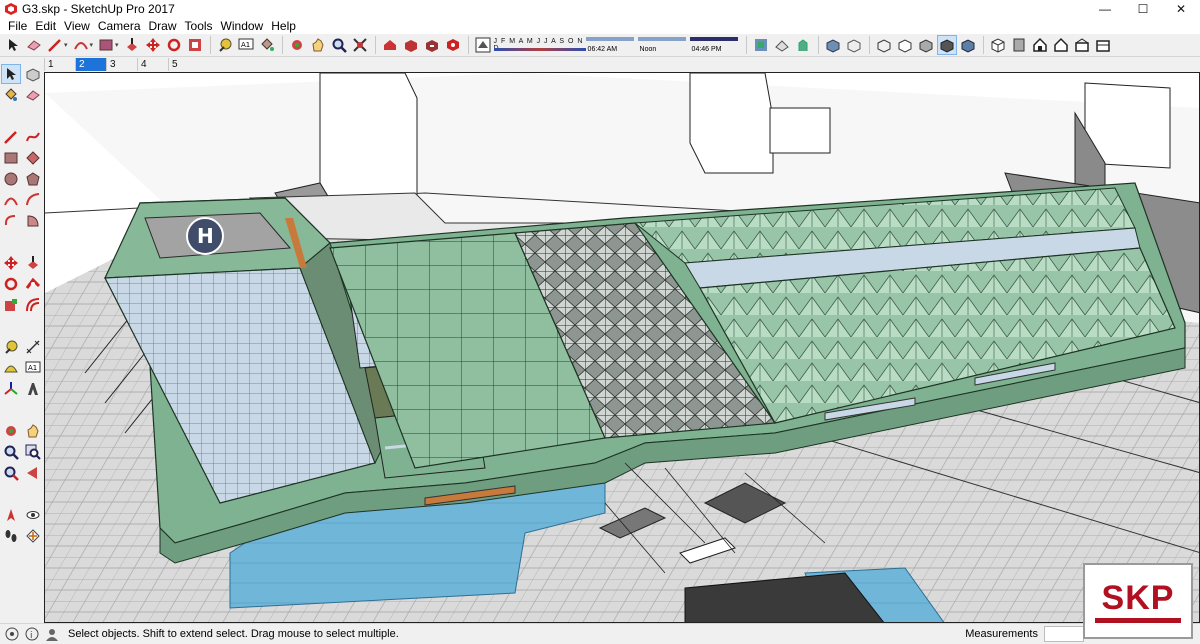  I want to click on select-tool-icon, so click(11, 74).